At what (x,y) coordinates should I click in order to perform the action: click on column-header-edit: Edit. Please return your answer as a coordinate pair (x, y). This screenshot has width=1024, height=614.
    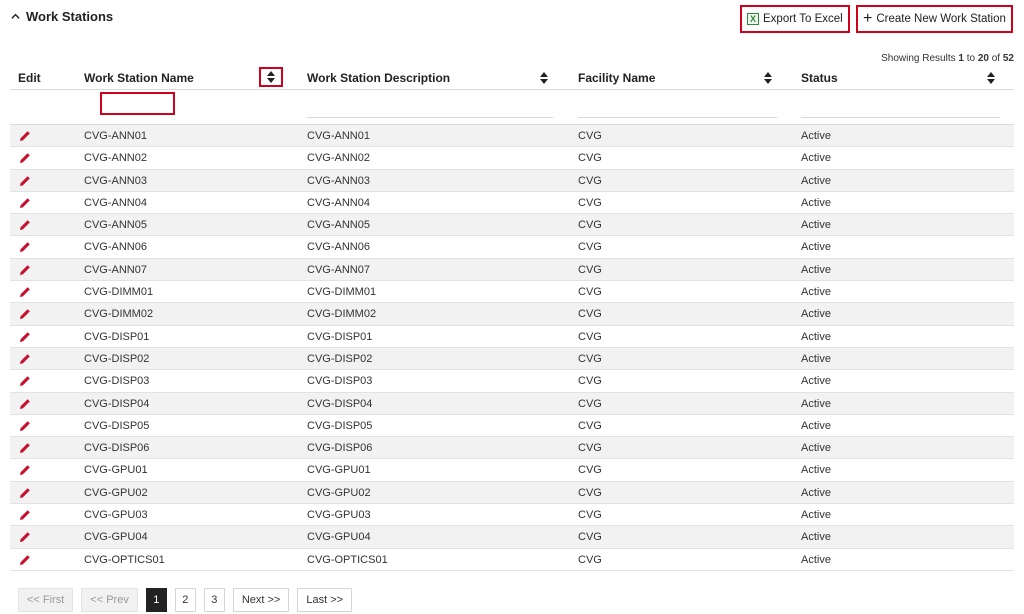
    Looking at the image, I should click on (29, 78).